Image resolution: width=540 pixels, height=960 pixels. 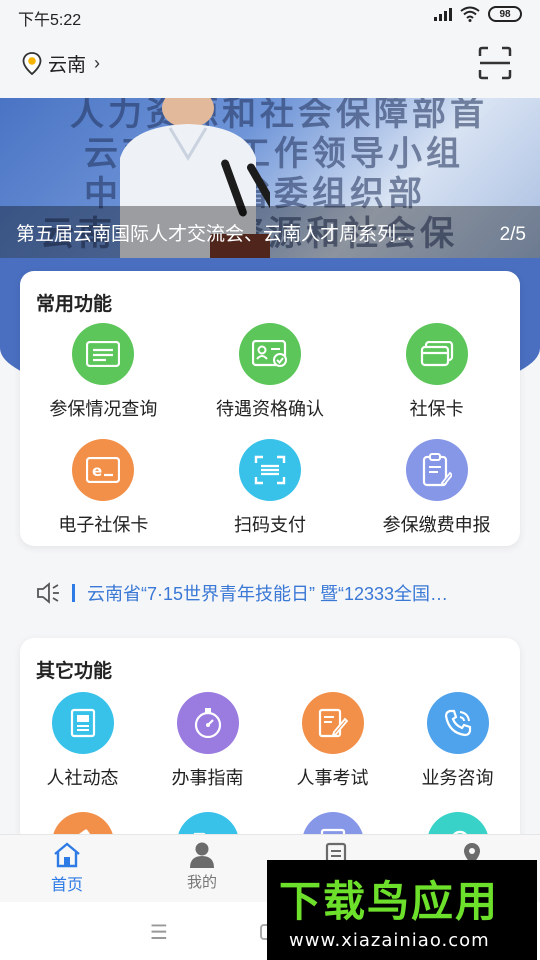 What do you see at coordinates (202, 855) in the screenshot?
I see `user-icon` at bounding box center [202, 855].